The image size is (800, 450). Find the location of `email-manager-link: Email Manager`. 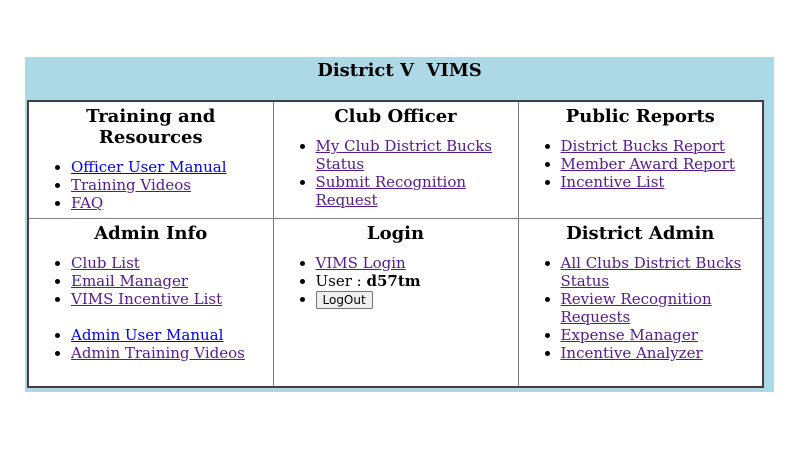

email-manager-link: Email Manager is located at coordinates (129, 281).